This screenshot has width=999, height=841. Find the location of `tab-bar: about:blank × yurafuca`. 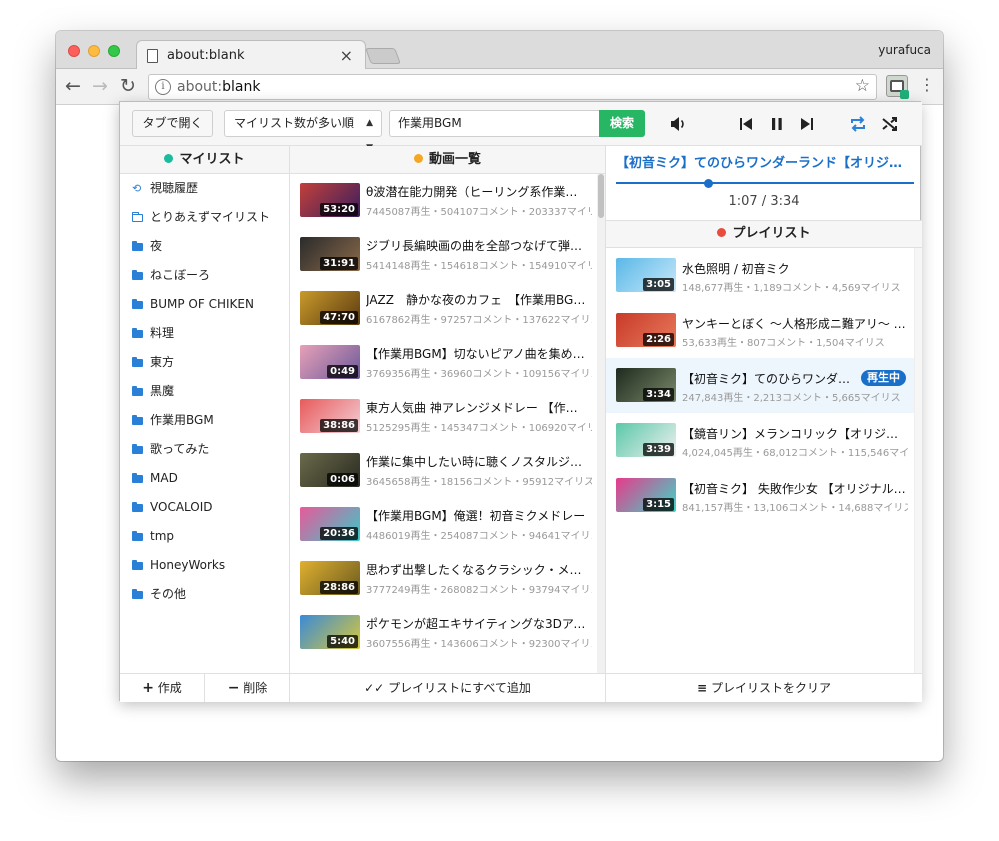

tab-bar: about:blank × yurafuca is located at coordinates (499, 50).